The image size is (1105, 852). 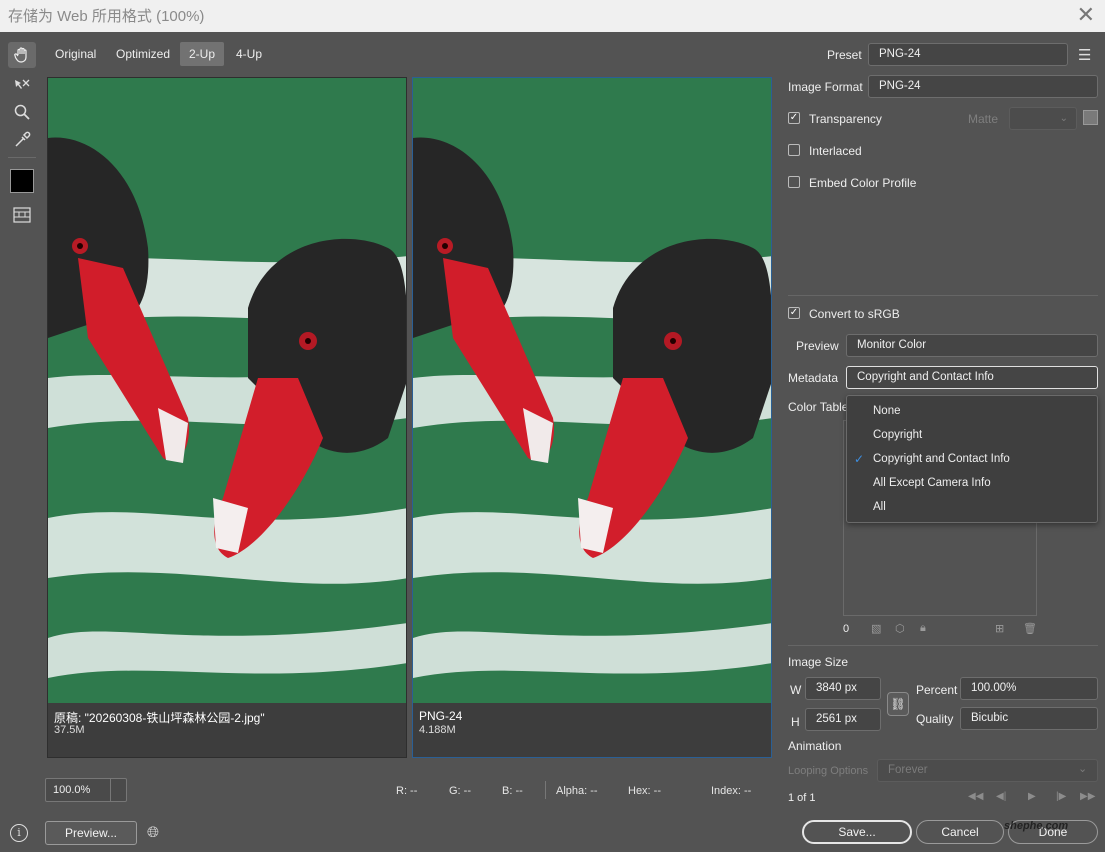 I want to click on hand-icon, so click(x=22, y=55).